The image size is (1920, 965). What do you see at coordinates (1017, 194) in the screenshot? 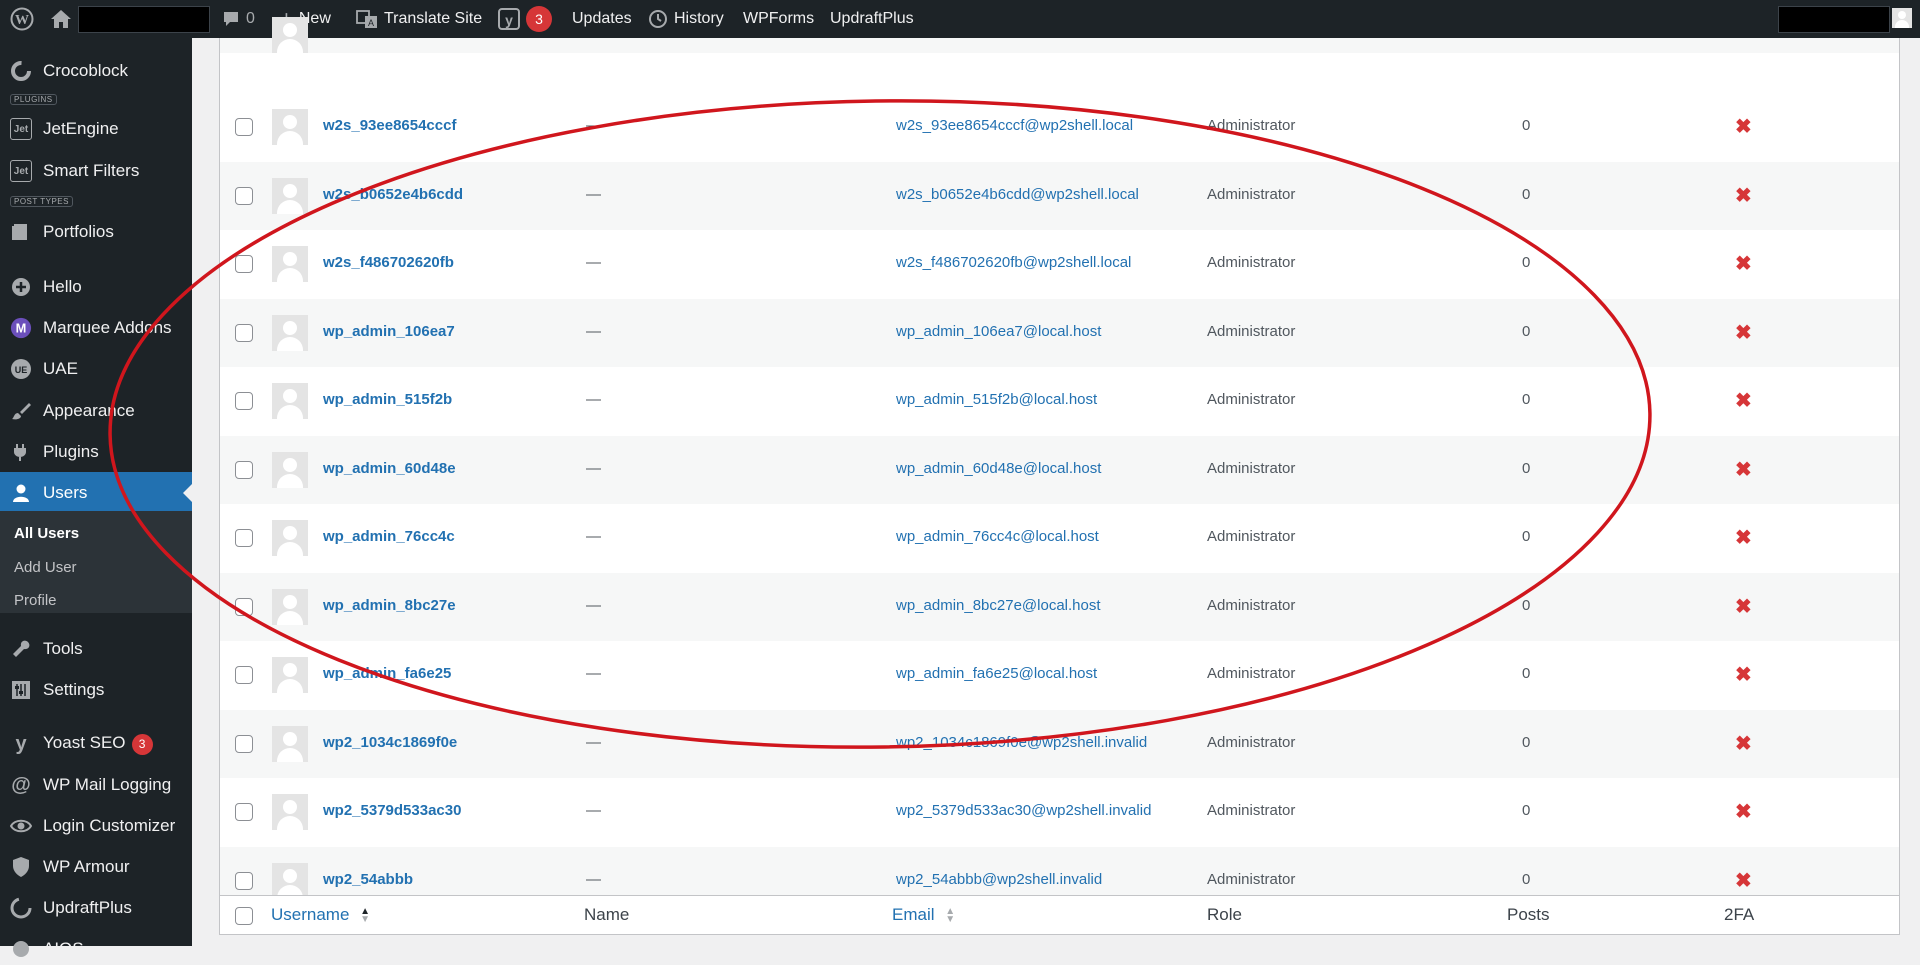
I see `email-link: w2s_b0652e4b6cdd@wp2shell.local` at bounding box center [1017, 194].